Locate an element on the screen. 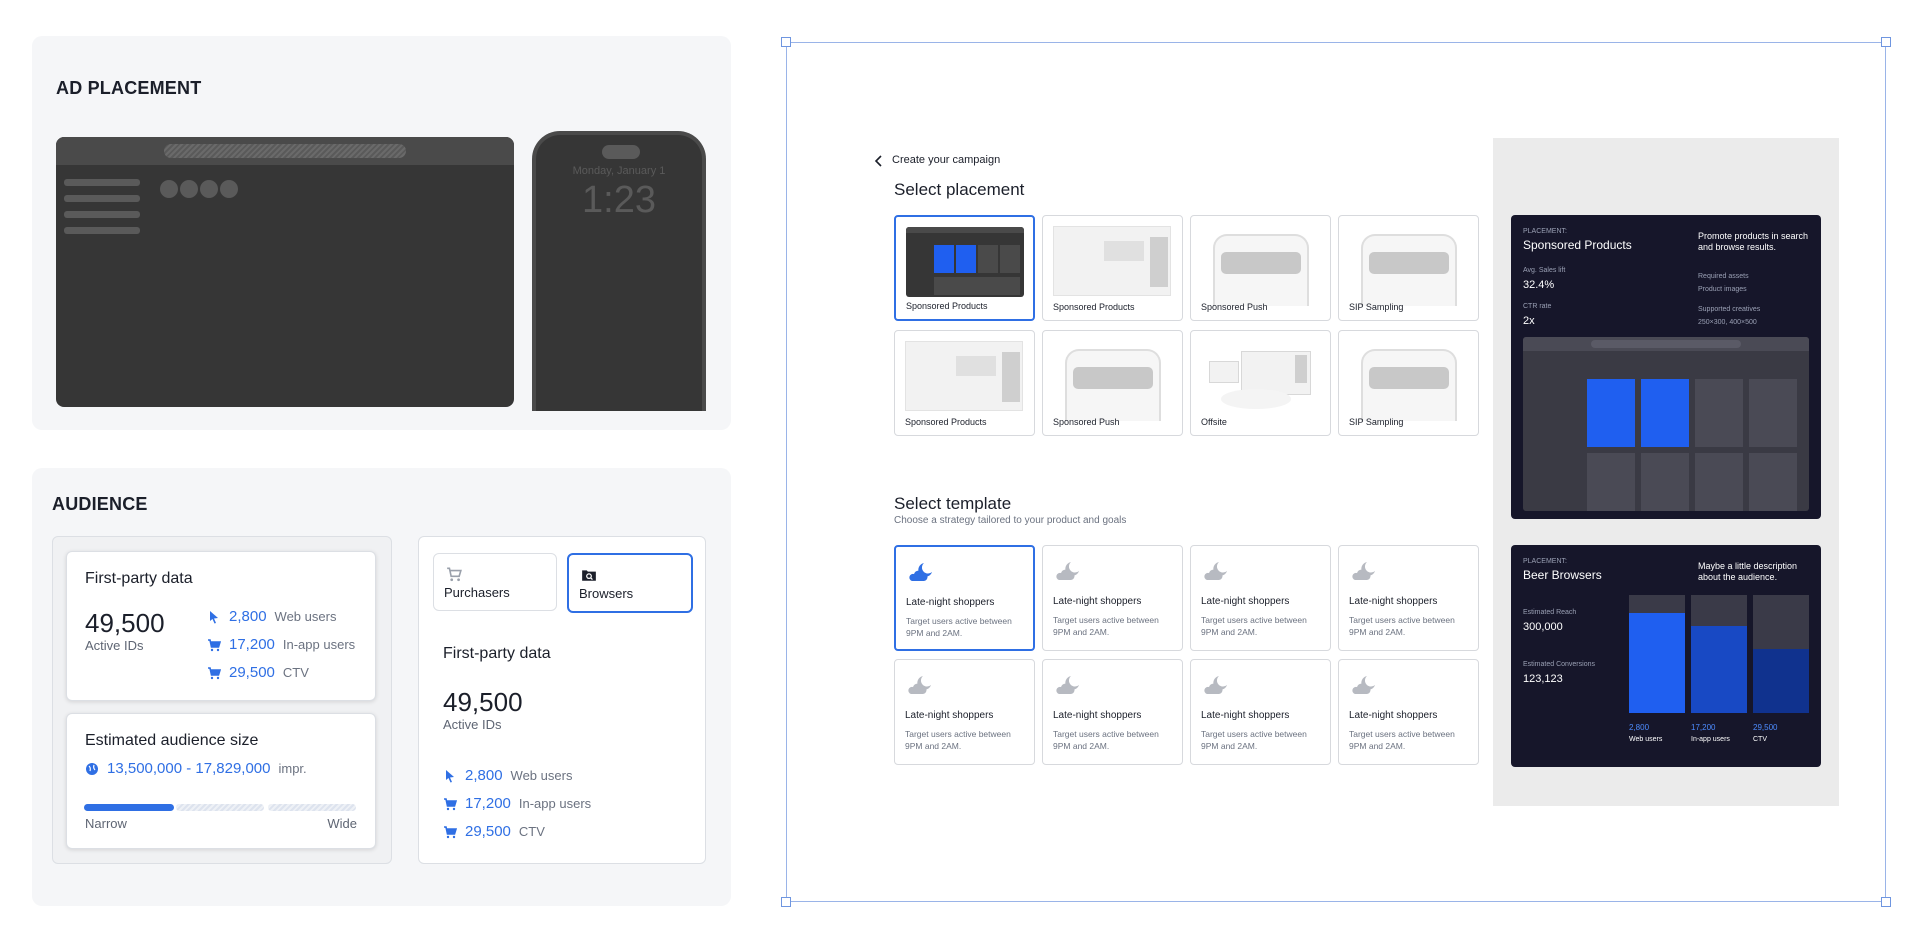 This screenshot has width=1920, height=931. reach-bars is located at coordinates (1719, 654).